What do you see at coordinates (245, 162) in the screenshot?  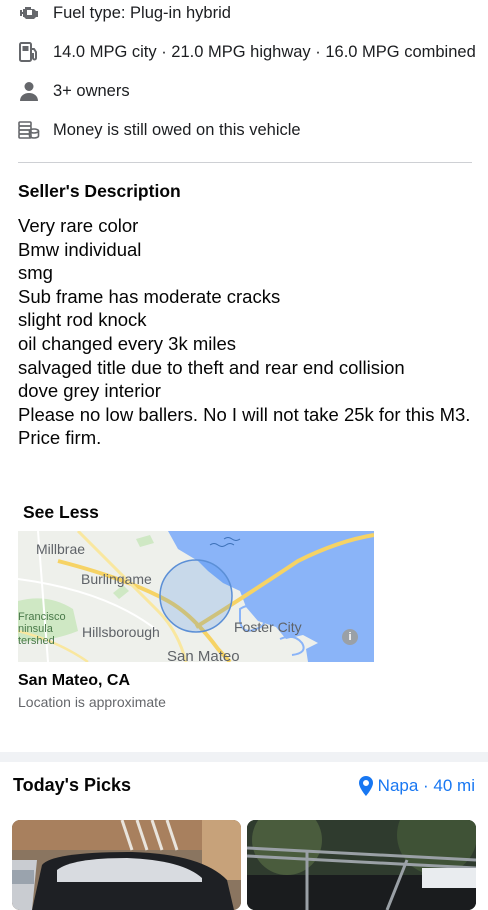 I see `section-divider` at bounding box center [245, 162].